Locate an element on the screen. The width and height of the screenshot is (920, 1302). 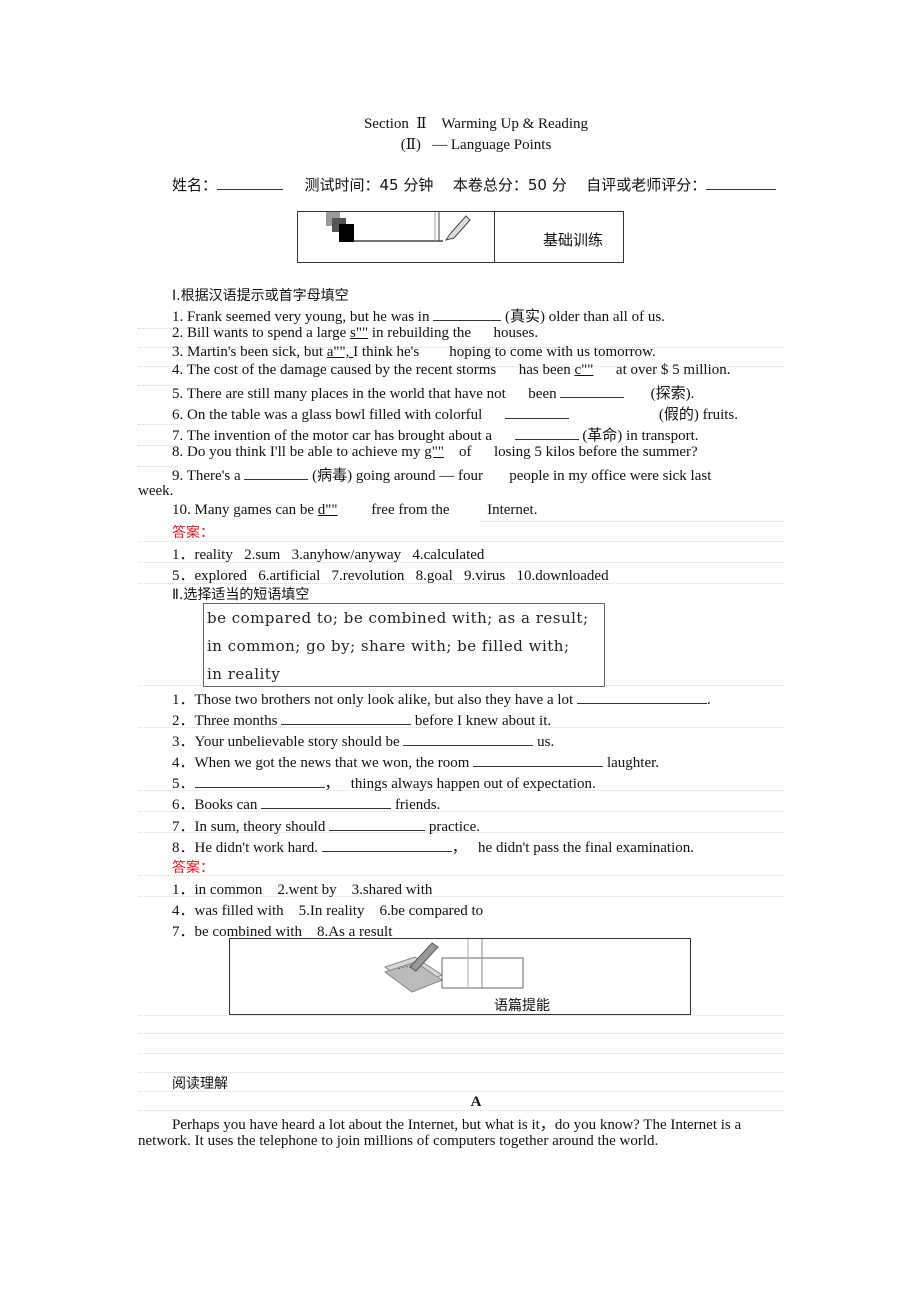
banner-label: 基础训练 is located at coordinates (573, 240).